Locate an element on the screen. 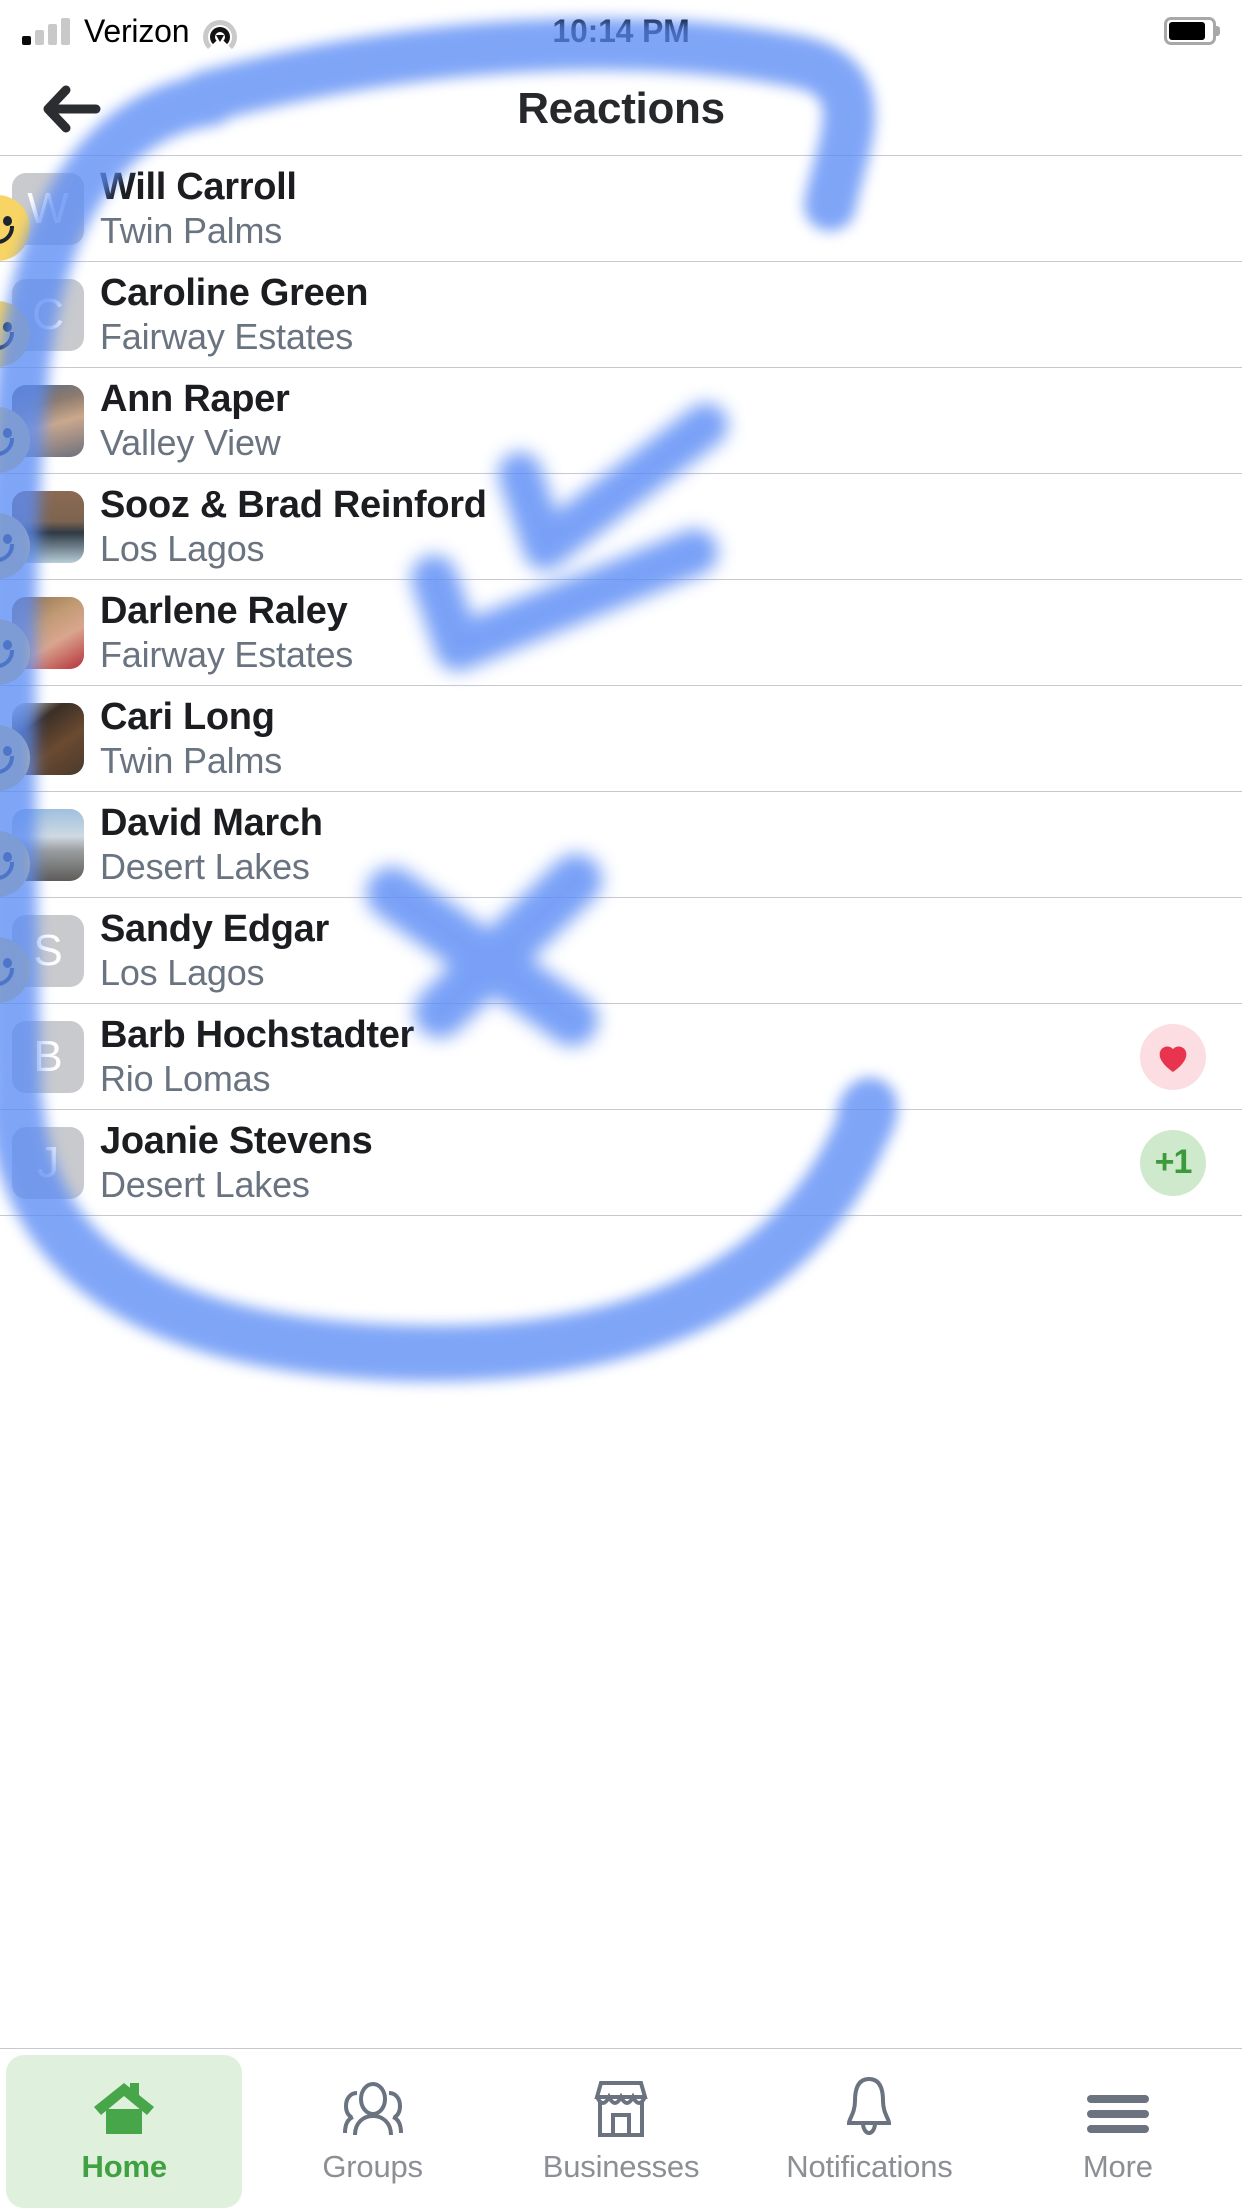 The height and width of the screenshot is (2208, 1242). reaction-plus-one-icon: +1 is located at coordinates (1173, 1162).